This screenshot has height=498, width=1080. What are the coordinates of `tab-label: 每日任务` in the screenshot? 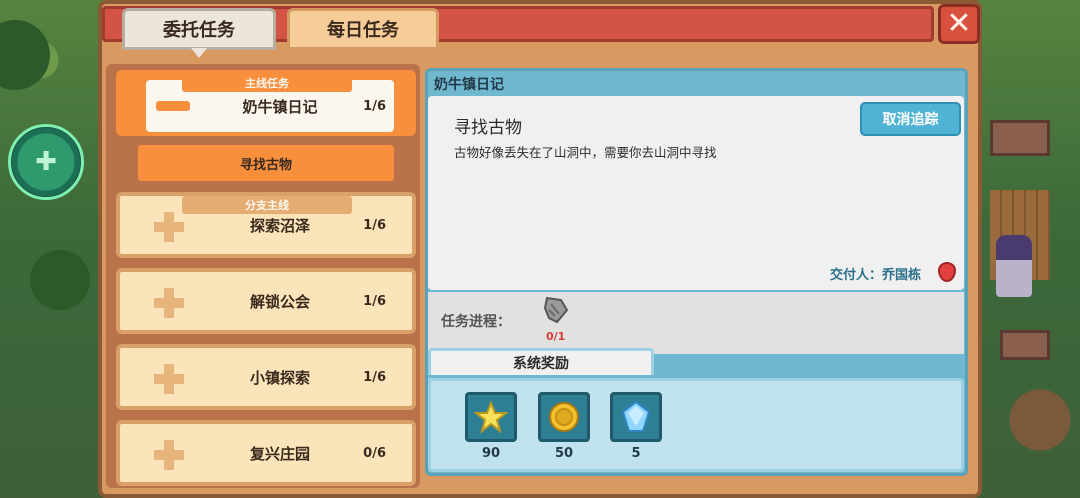 It's located at (363, 30).